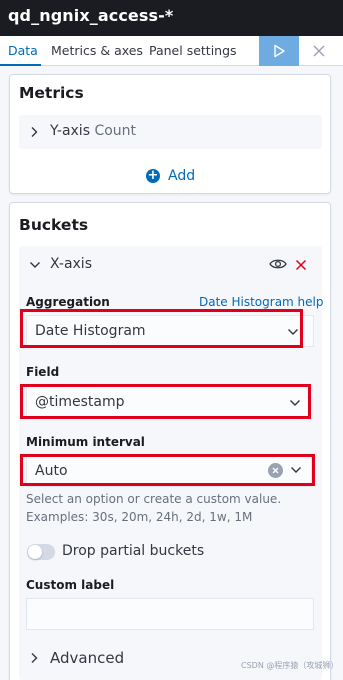 This screenshot has height=680, width=343. I want to click on tab-data: Data, so click(23, 50).